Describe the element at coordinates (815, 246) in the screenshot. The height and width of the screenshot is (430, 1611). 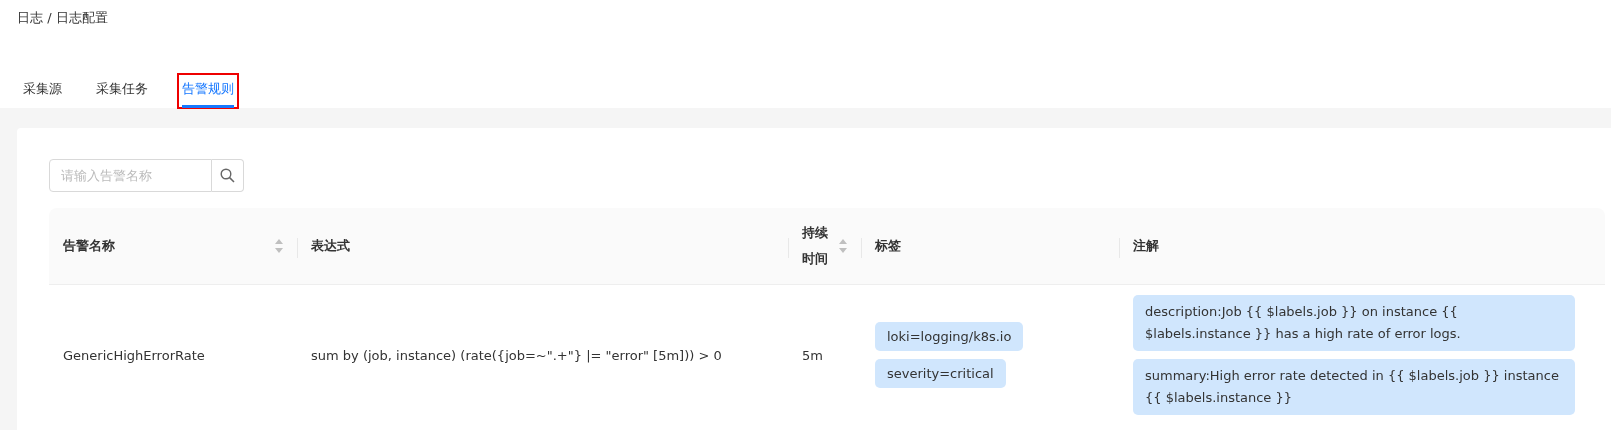
I see `column-header: 持续时间` at that location.